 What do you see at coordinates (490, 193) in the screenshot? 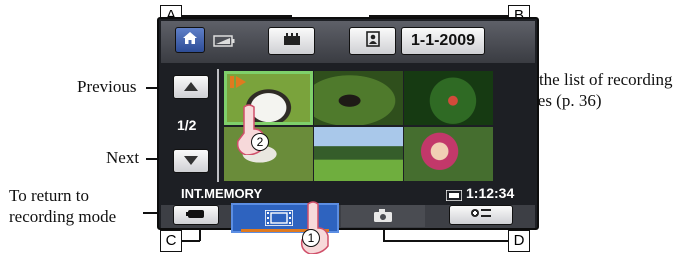
I see `duration-label: 1:12:34` at bounding box center [490, 193].